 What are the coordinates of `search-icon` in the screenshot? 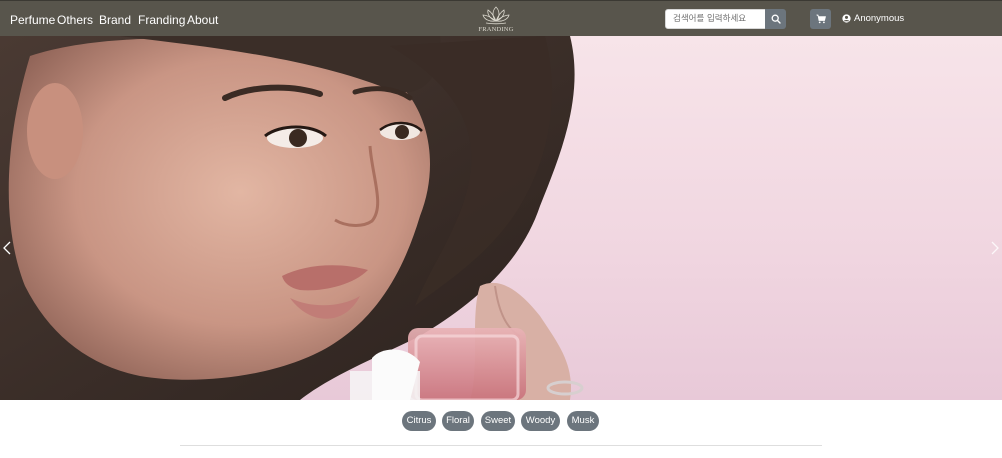 It's located at (776, 19).